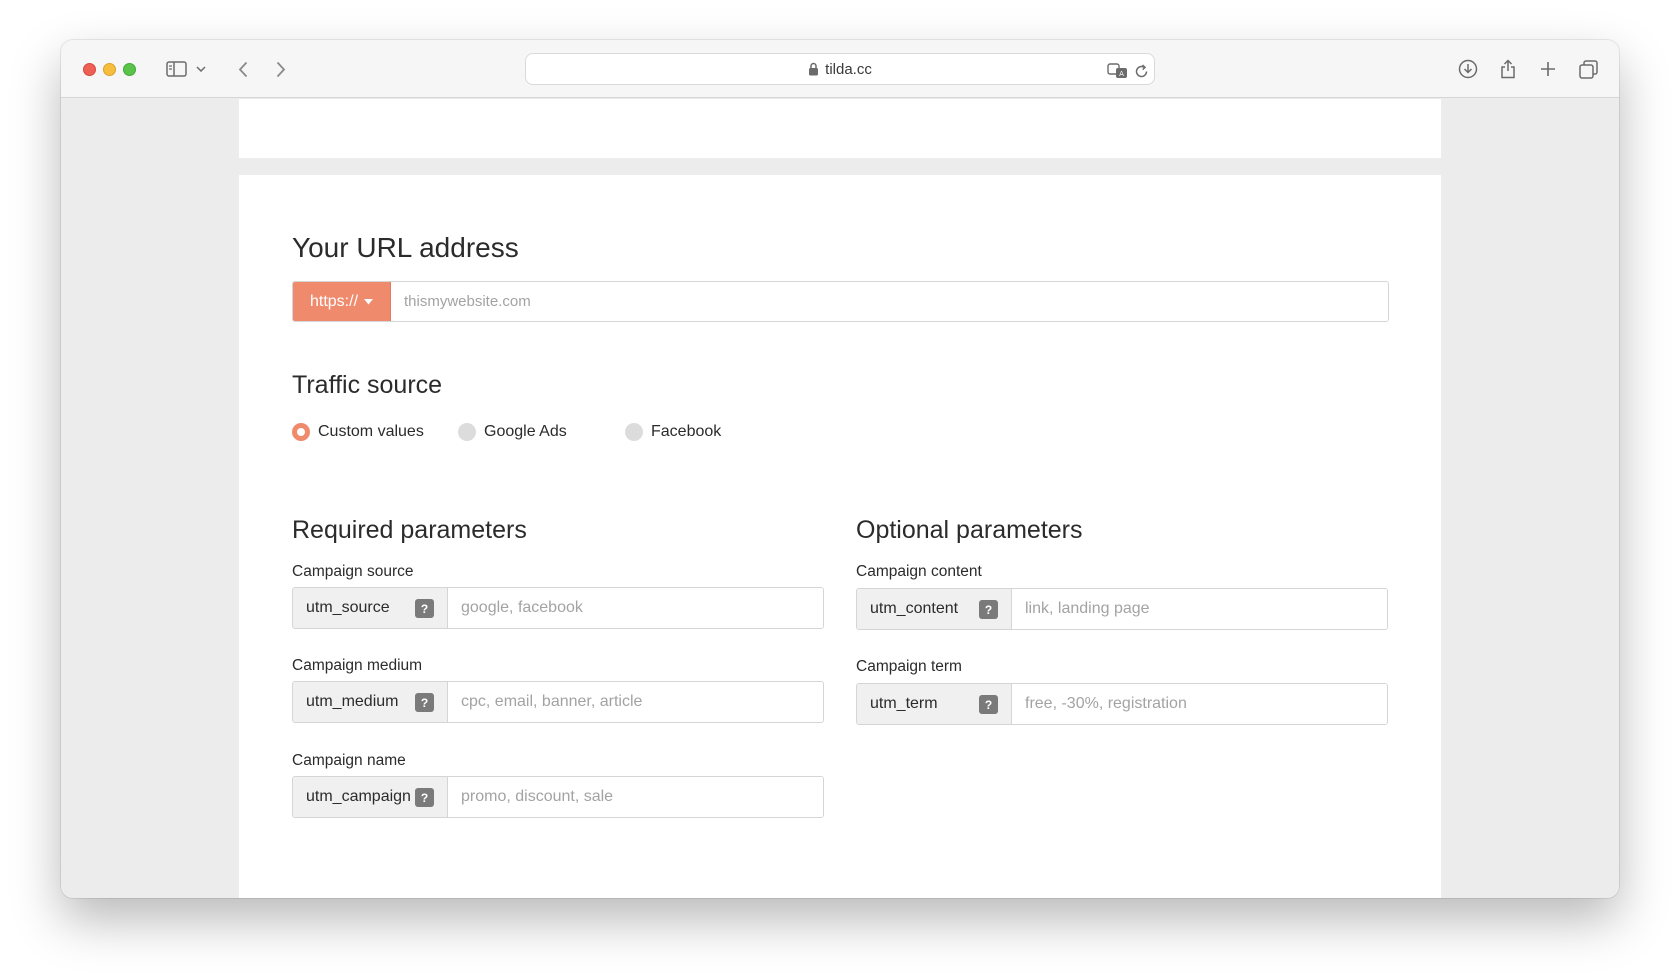  I want to click on campaign-medium-label: Campaign medium, so click(357, 665).